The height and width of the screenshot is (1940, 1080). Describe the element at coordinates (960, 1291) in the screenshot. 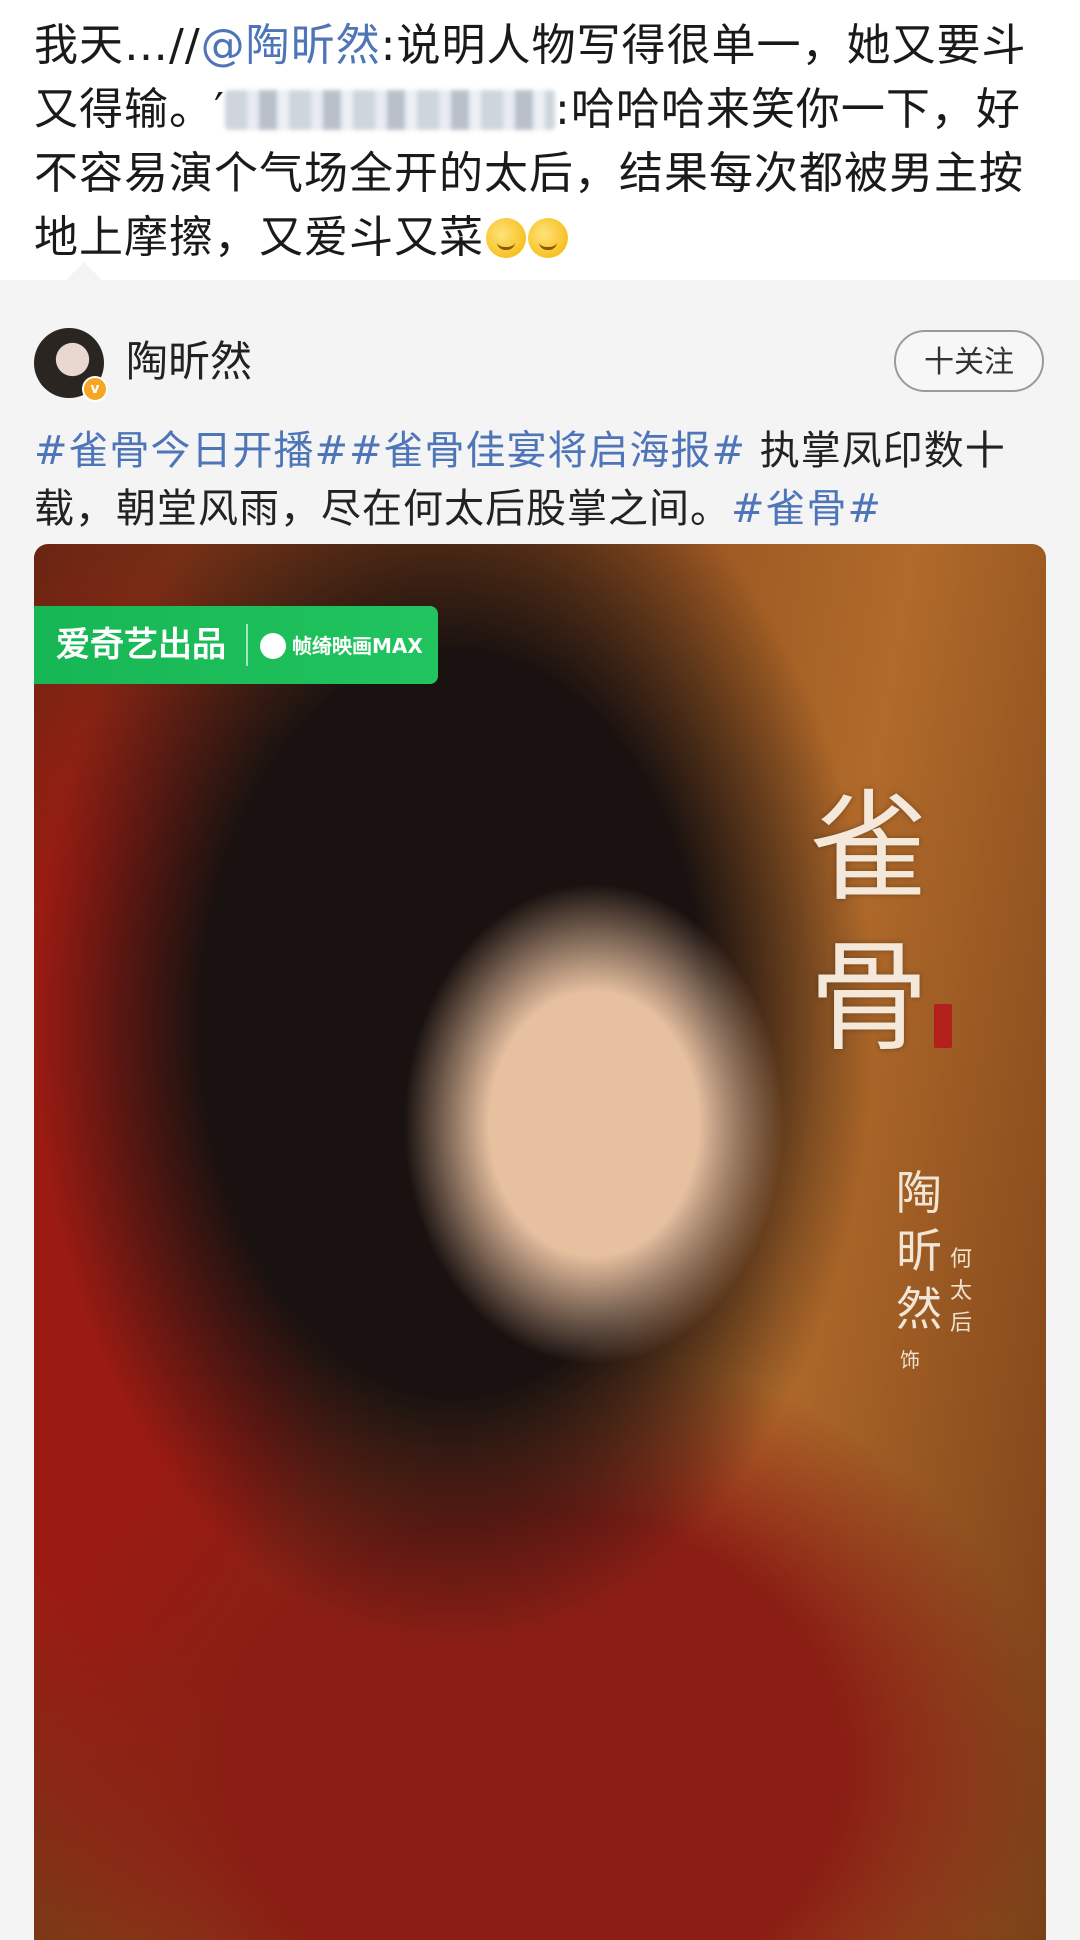

I see `role-name: 何太后` at that location.